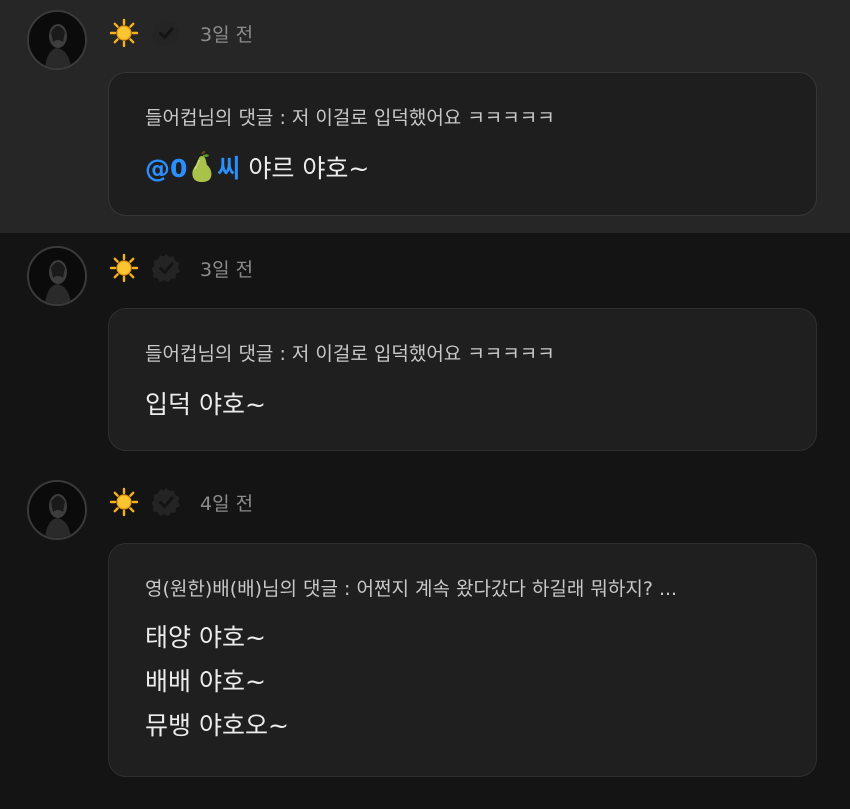 The image size is (850, 809). I want to click on comment-line: 입덕 야호~, so click(205, 404).